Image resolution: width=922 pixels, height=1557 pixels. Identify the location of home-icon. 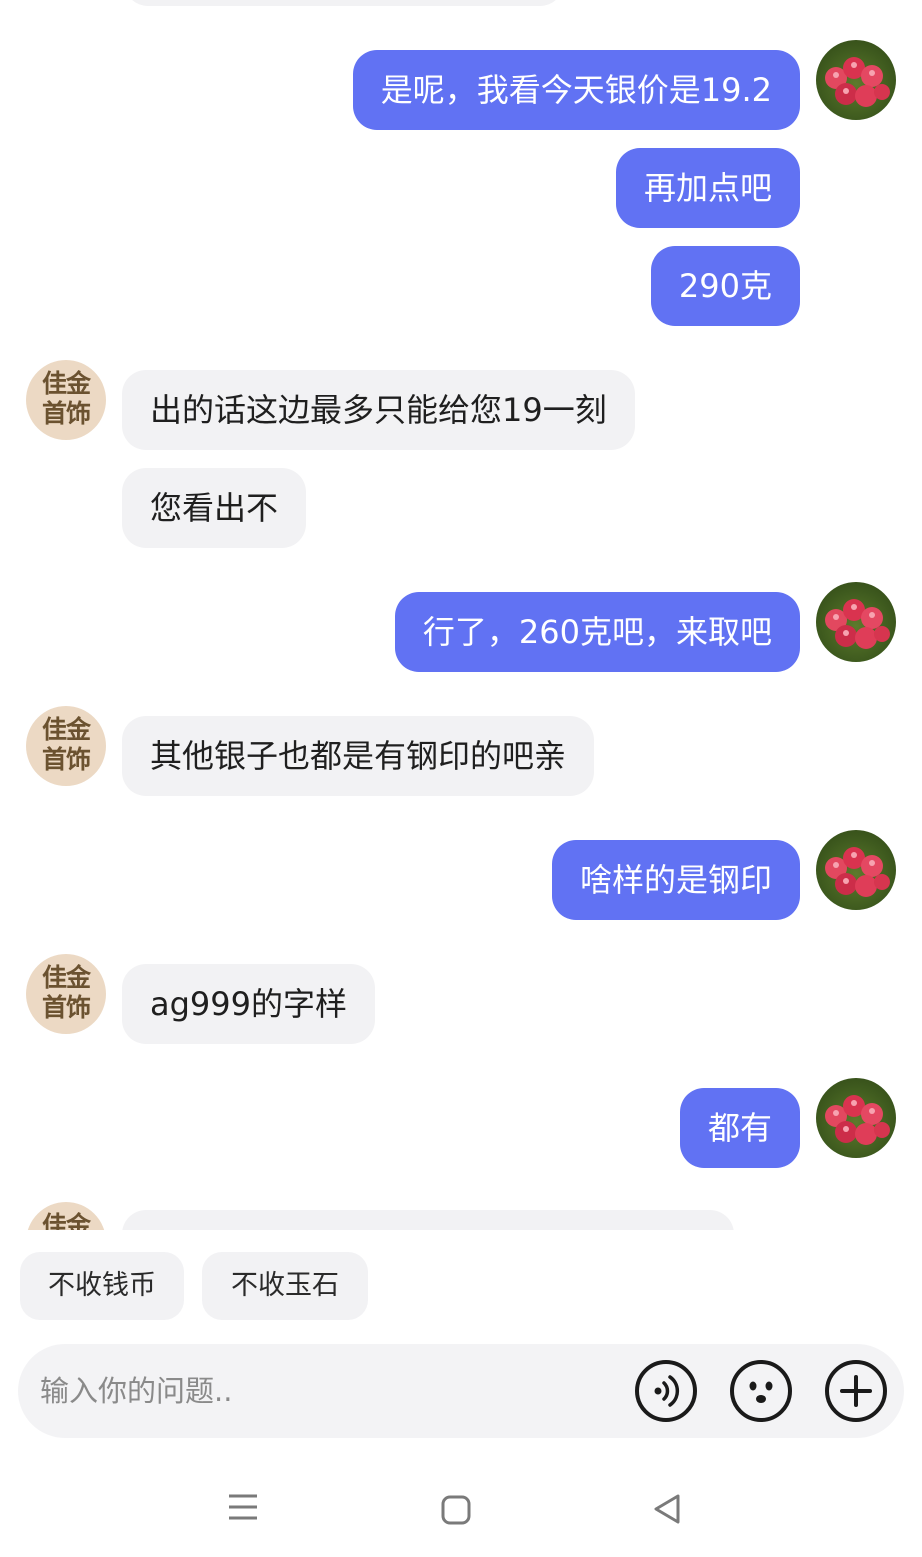
(456, 1510).